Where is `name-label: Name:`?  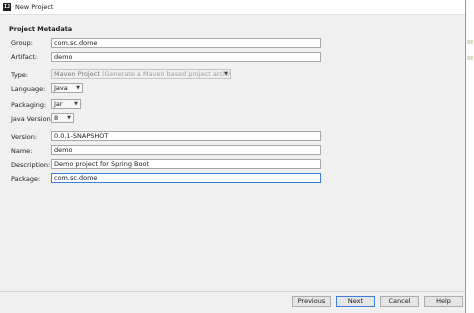
name-label: Name: is located at coordinates (22, 151).